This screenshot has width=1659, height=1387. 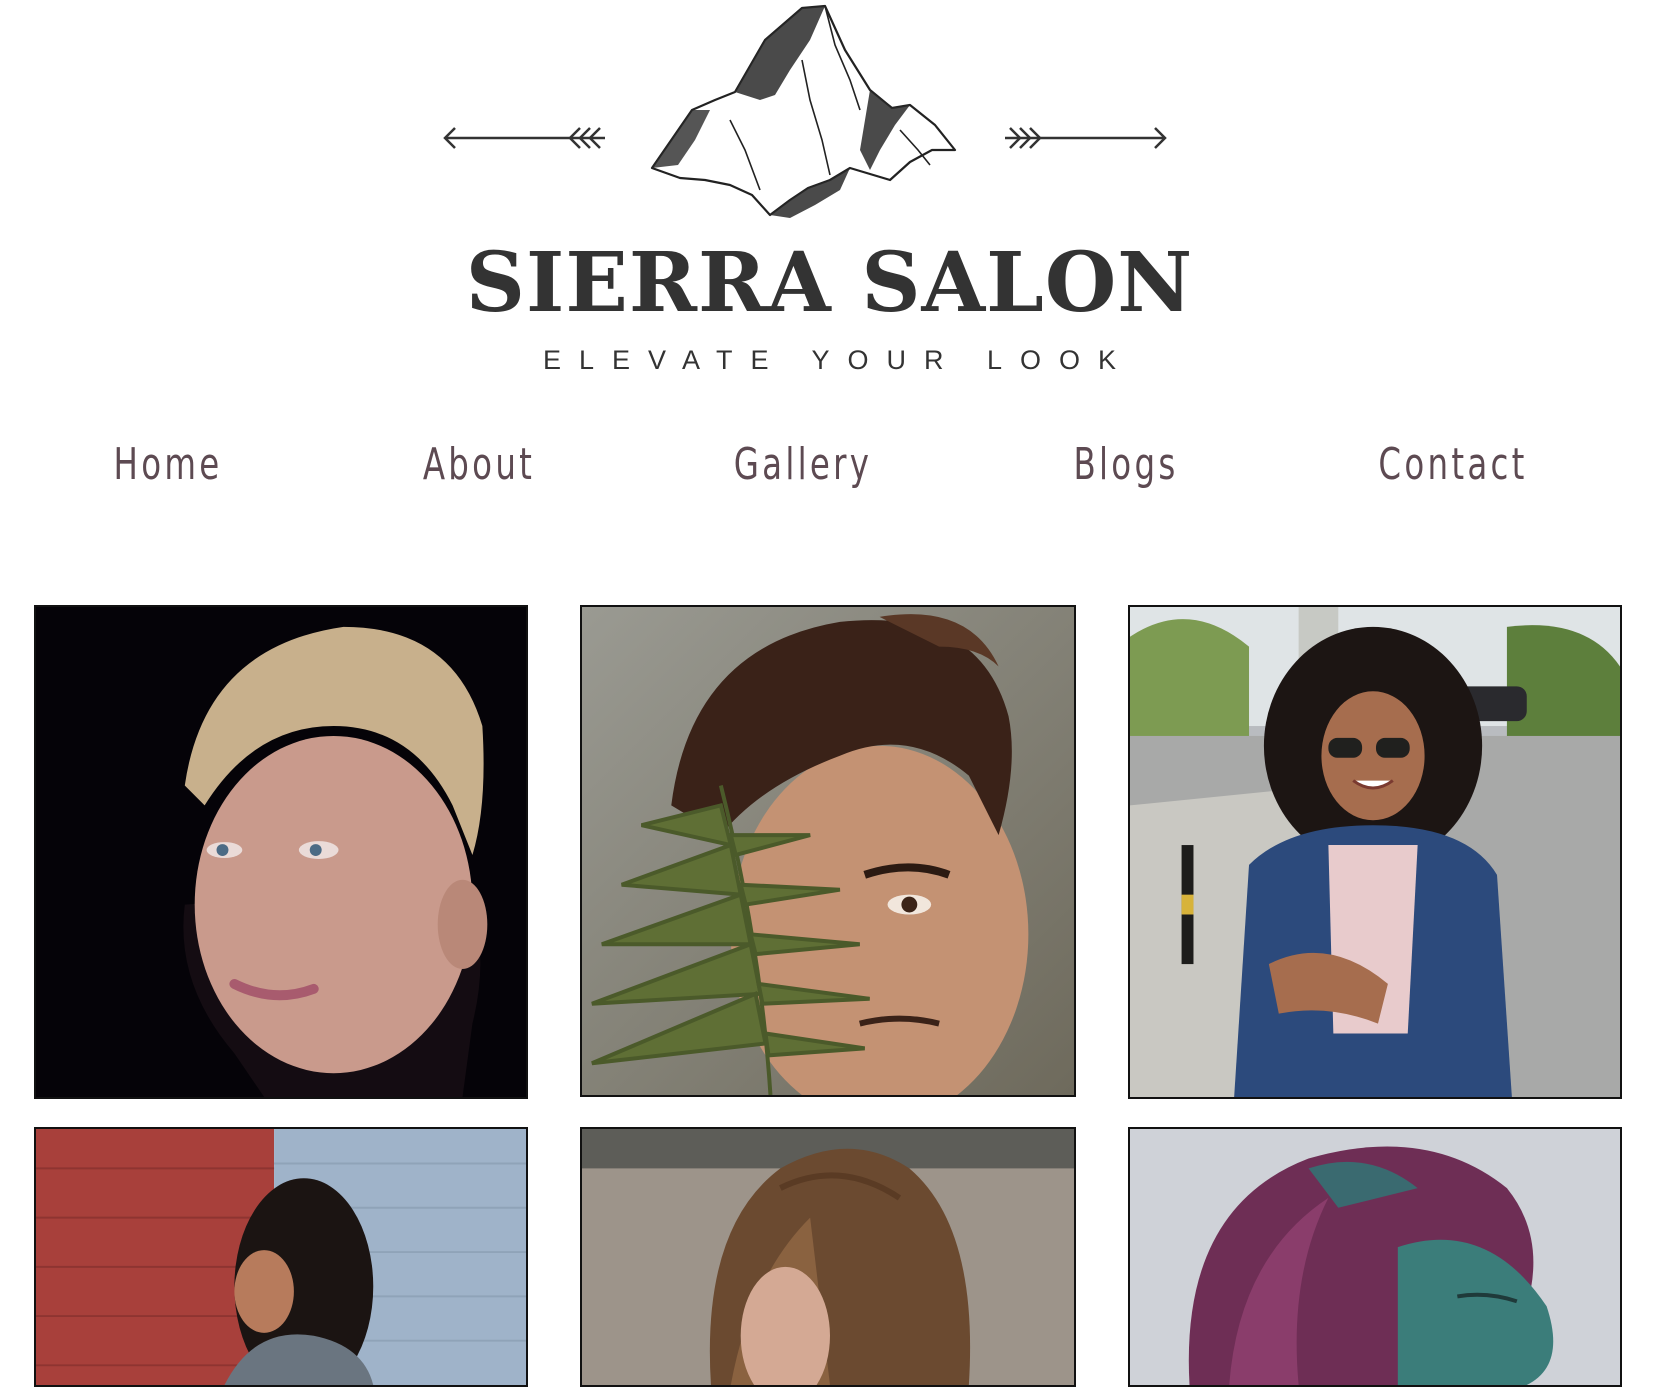 I want to click on gallery-photo-purple-hair, so click(x=1375, y=1257).